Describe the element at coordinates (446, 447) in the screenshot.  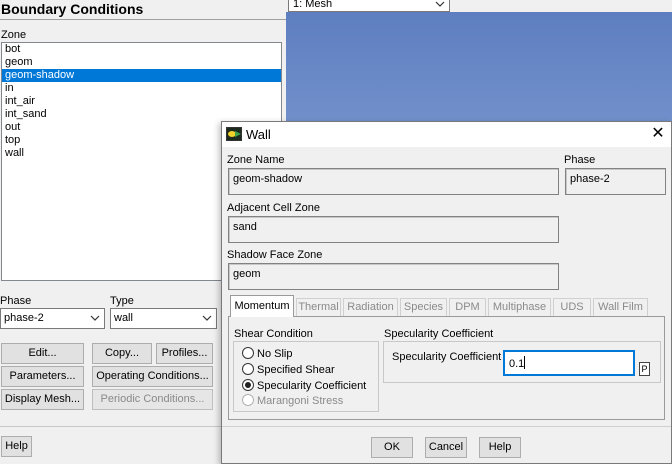
I see `cancel-button: Cancel` at that location.